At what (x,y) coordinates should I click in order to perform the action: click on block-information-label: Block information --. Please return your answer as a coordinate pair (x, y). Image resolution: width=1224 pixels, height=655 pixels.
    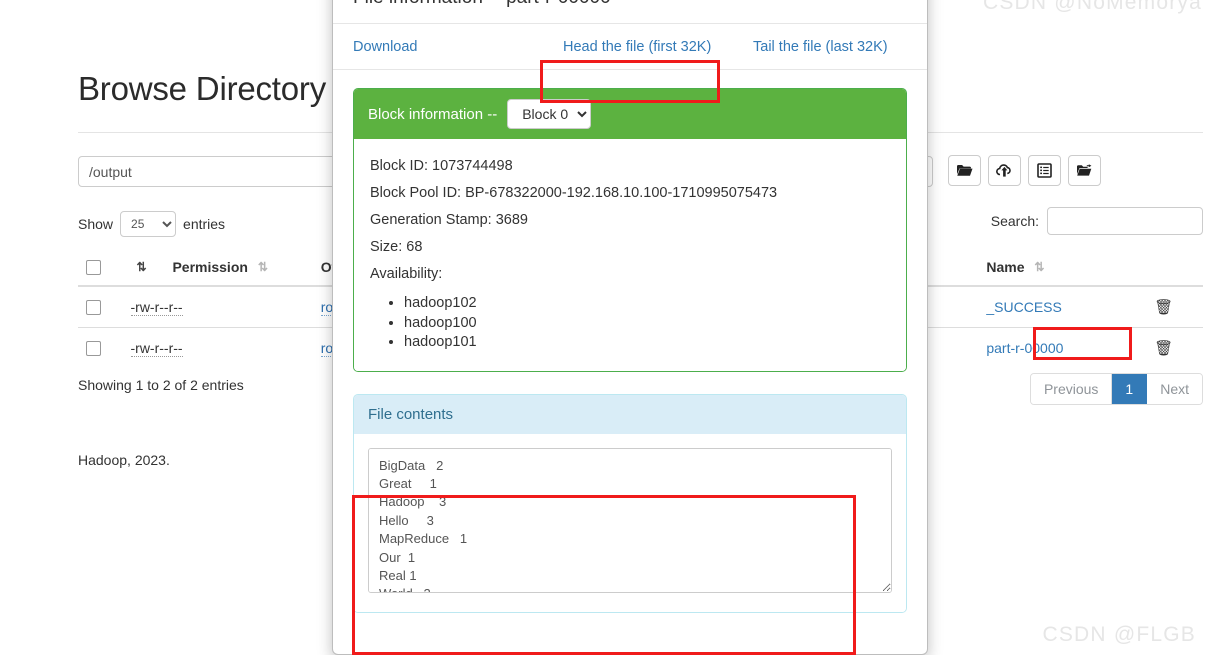
    Looking at the image, I should click on (433, 114).